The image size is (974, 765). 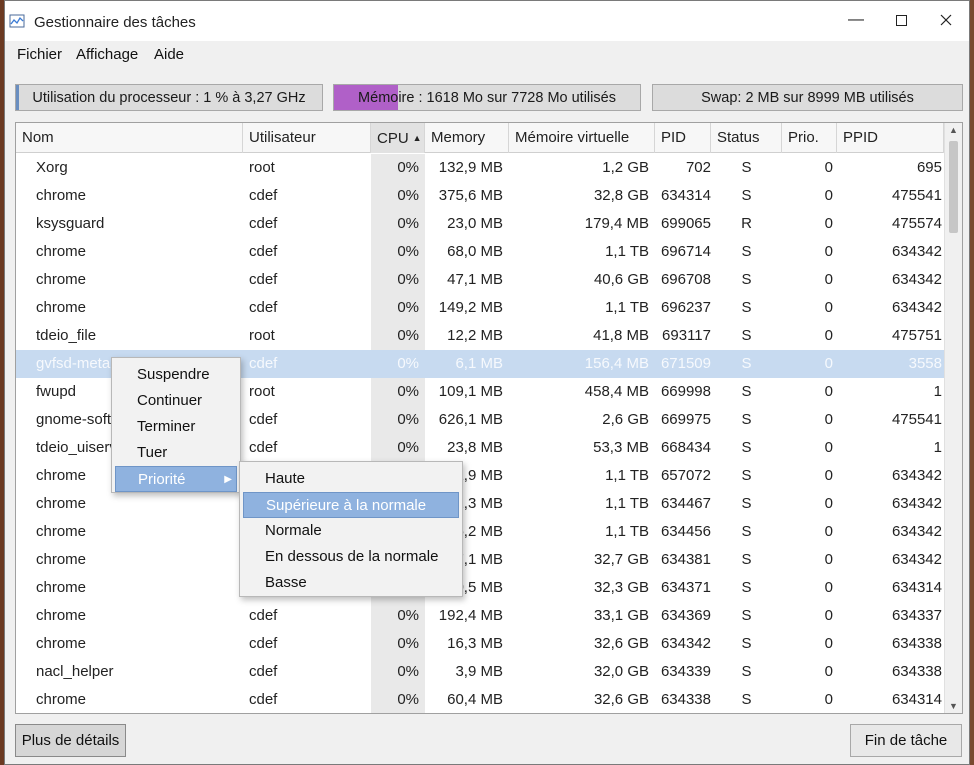 I want to click on context-menu-item-1: Continuer, so click(x=176, y=401).